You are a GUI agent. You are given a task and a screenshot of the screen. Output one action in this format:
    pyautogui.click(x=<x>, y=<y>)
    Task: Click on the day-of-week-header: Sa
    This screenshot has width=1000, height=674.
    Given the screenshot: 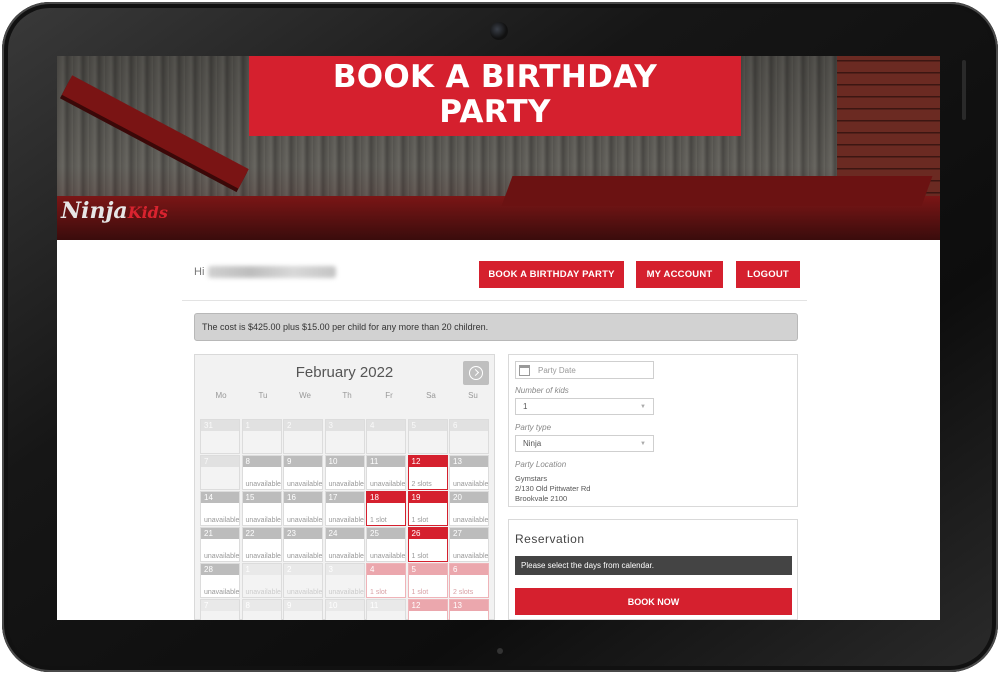 What is the action you would take?
    pyautogui.click(x=431, y=395)
    